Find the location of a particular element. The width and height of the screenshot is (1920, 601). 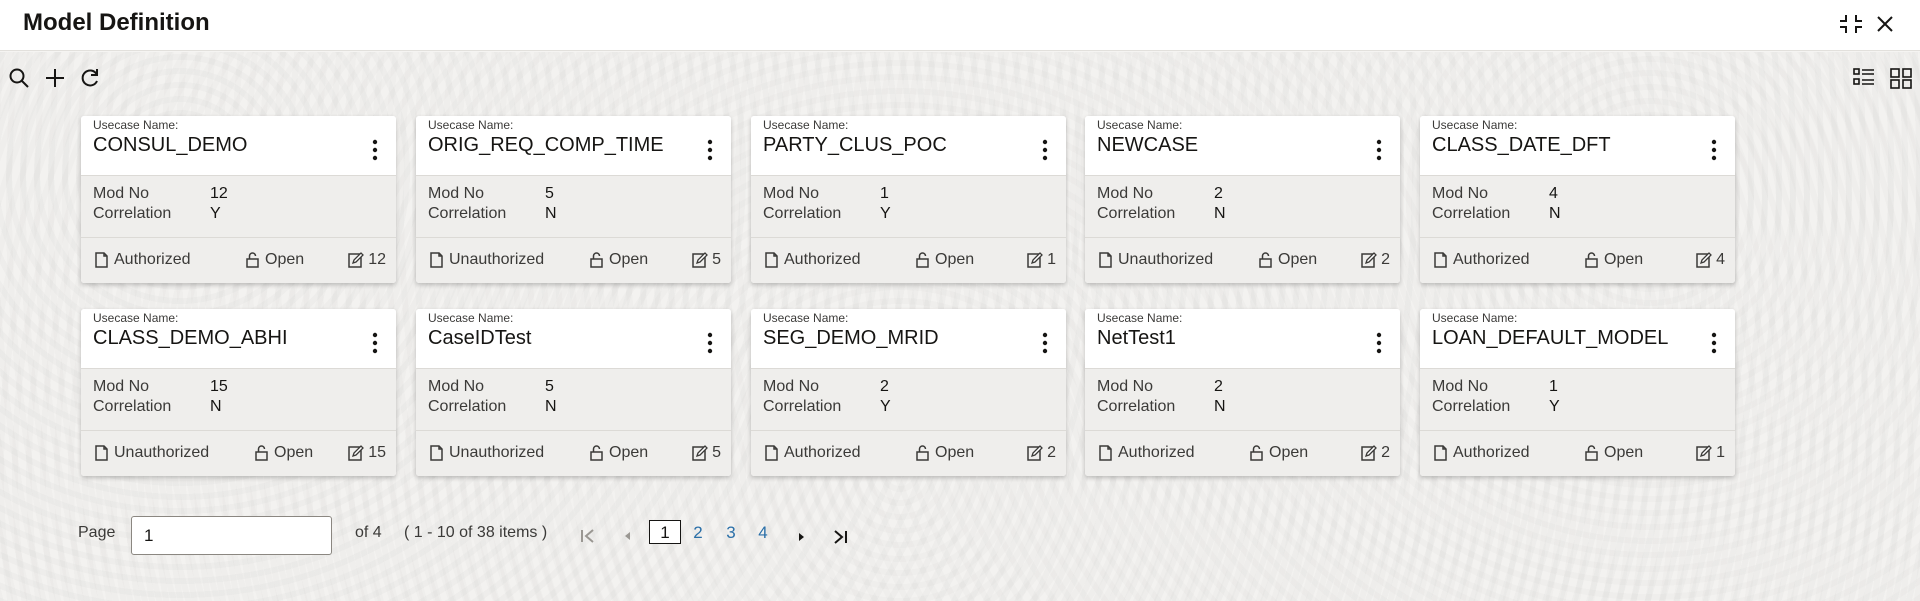

usecase-name: CLASS_DEMO_ABHI is located at coordinates (190, 338).